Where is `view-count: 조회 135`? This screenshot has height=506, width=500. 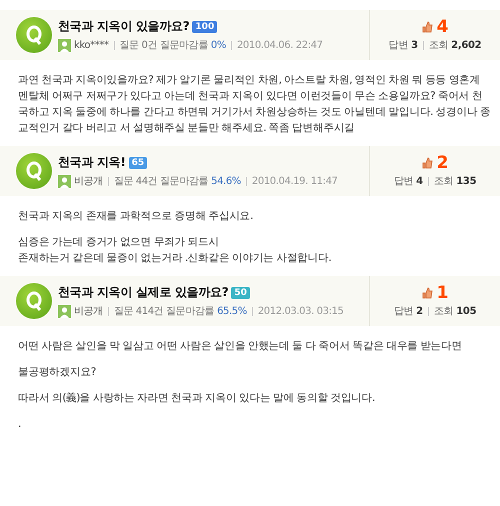
view-count: 조회 135 is located at coordinates (455, 181).